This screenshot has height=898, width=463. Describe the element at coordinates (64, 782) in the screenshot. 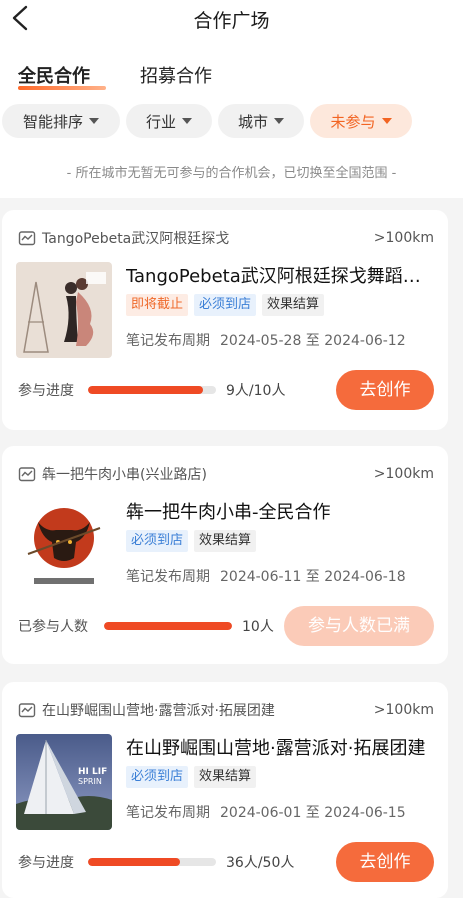

I see `campsite-thumbnail: HI LIF SPRIN` at that location.